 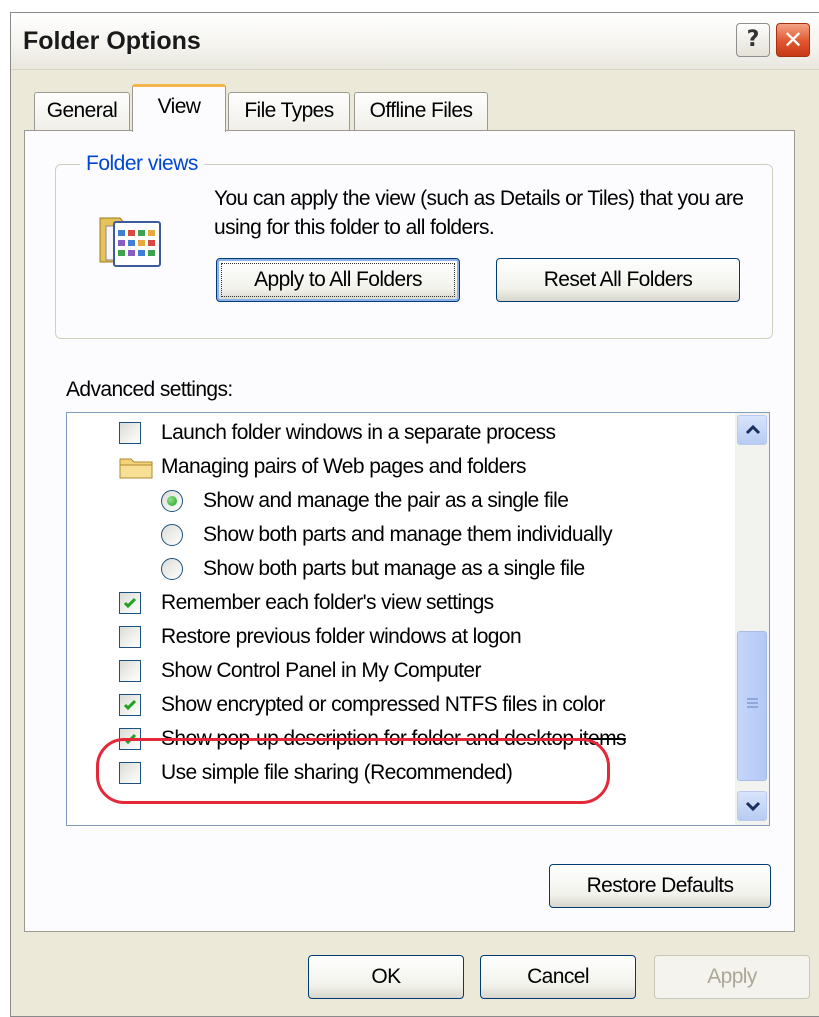 I want to click on apply-to-all-folders-label: Apply to All Folders, so click(x=338, y=279).